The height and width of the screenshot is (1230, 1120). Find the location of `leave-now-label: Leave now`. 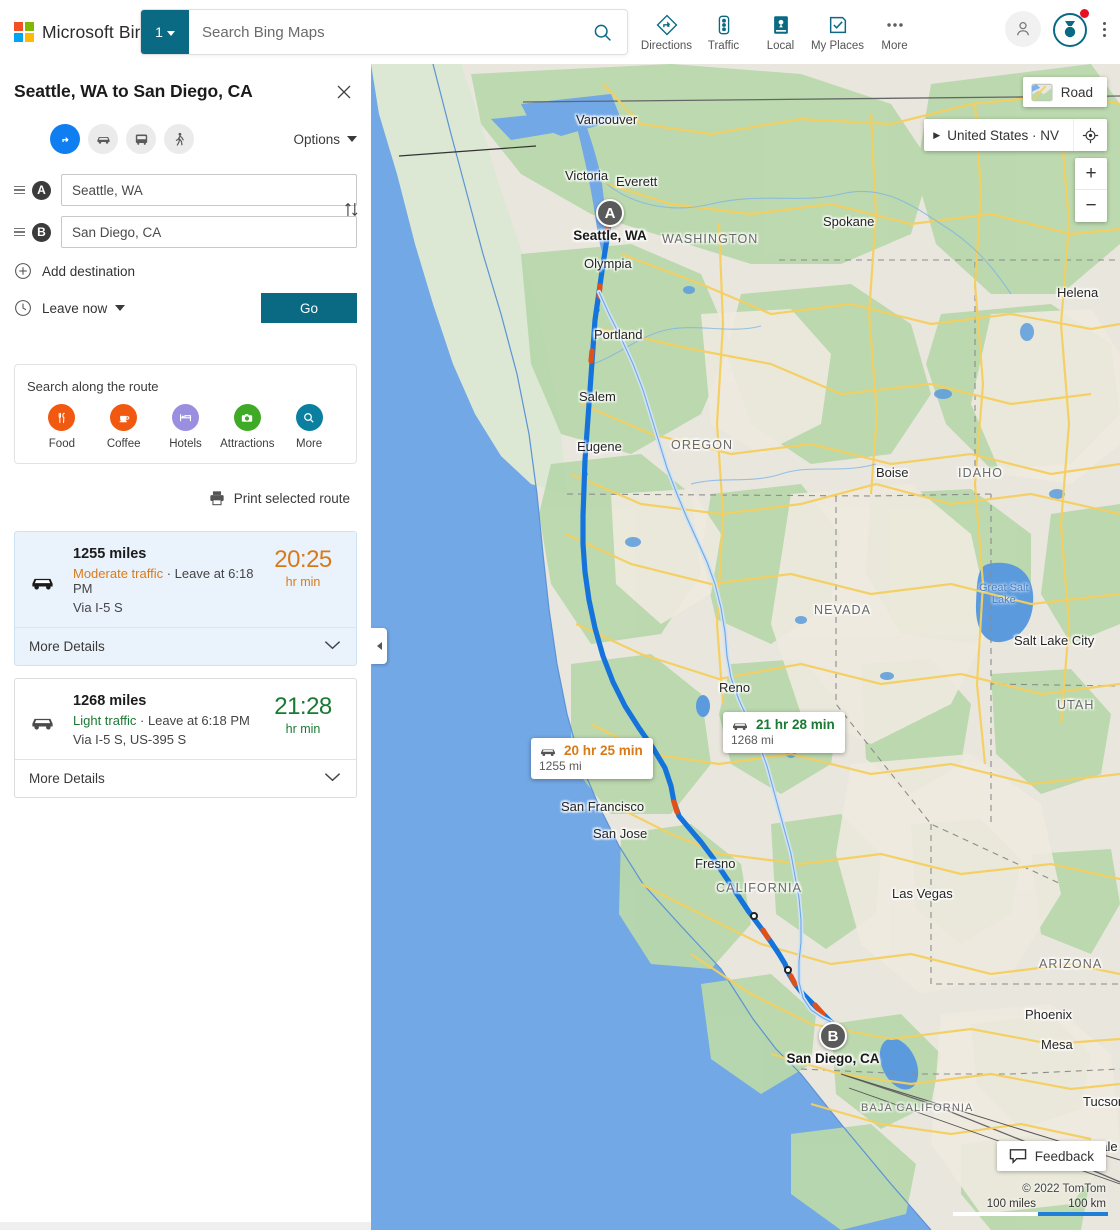

leave-now-label: Leave now is located at coordinates (74, 308).